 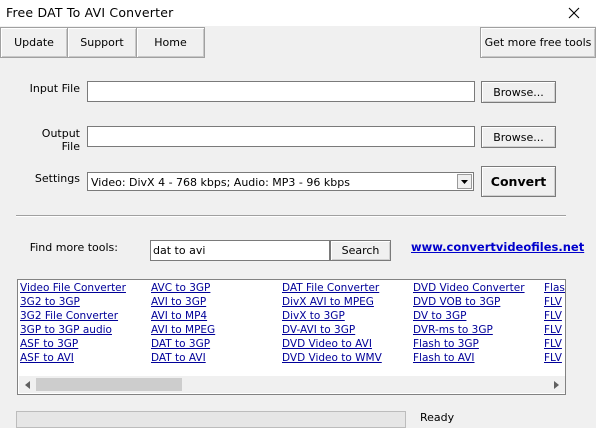 I want to click on output-file-field, so click(x=281, y=136).